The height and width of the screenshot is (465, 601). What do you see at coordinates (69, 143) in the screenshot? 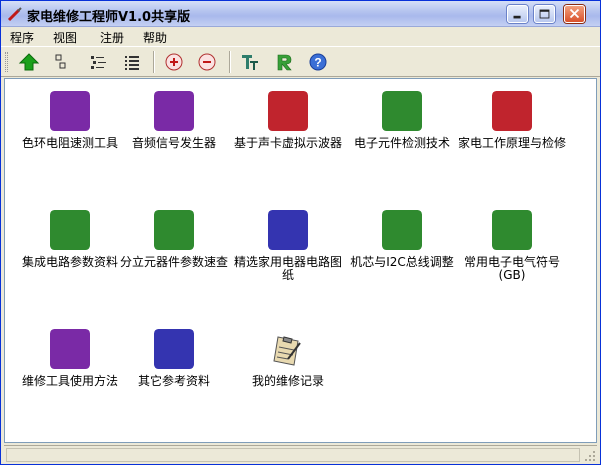
I see `item-label: 色环电阻速测工具` at bounding box center [69, 143].